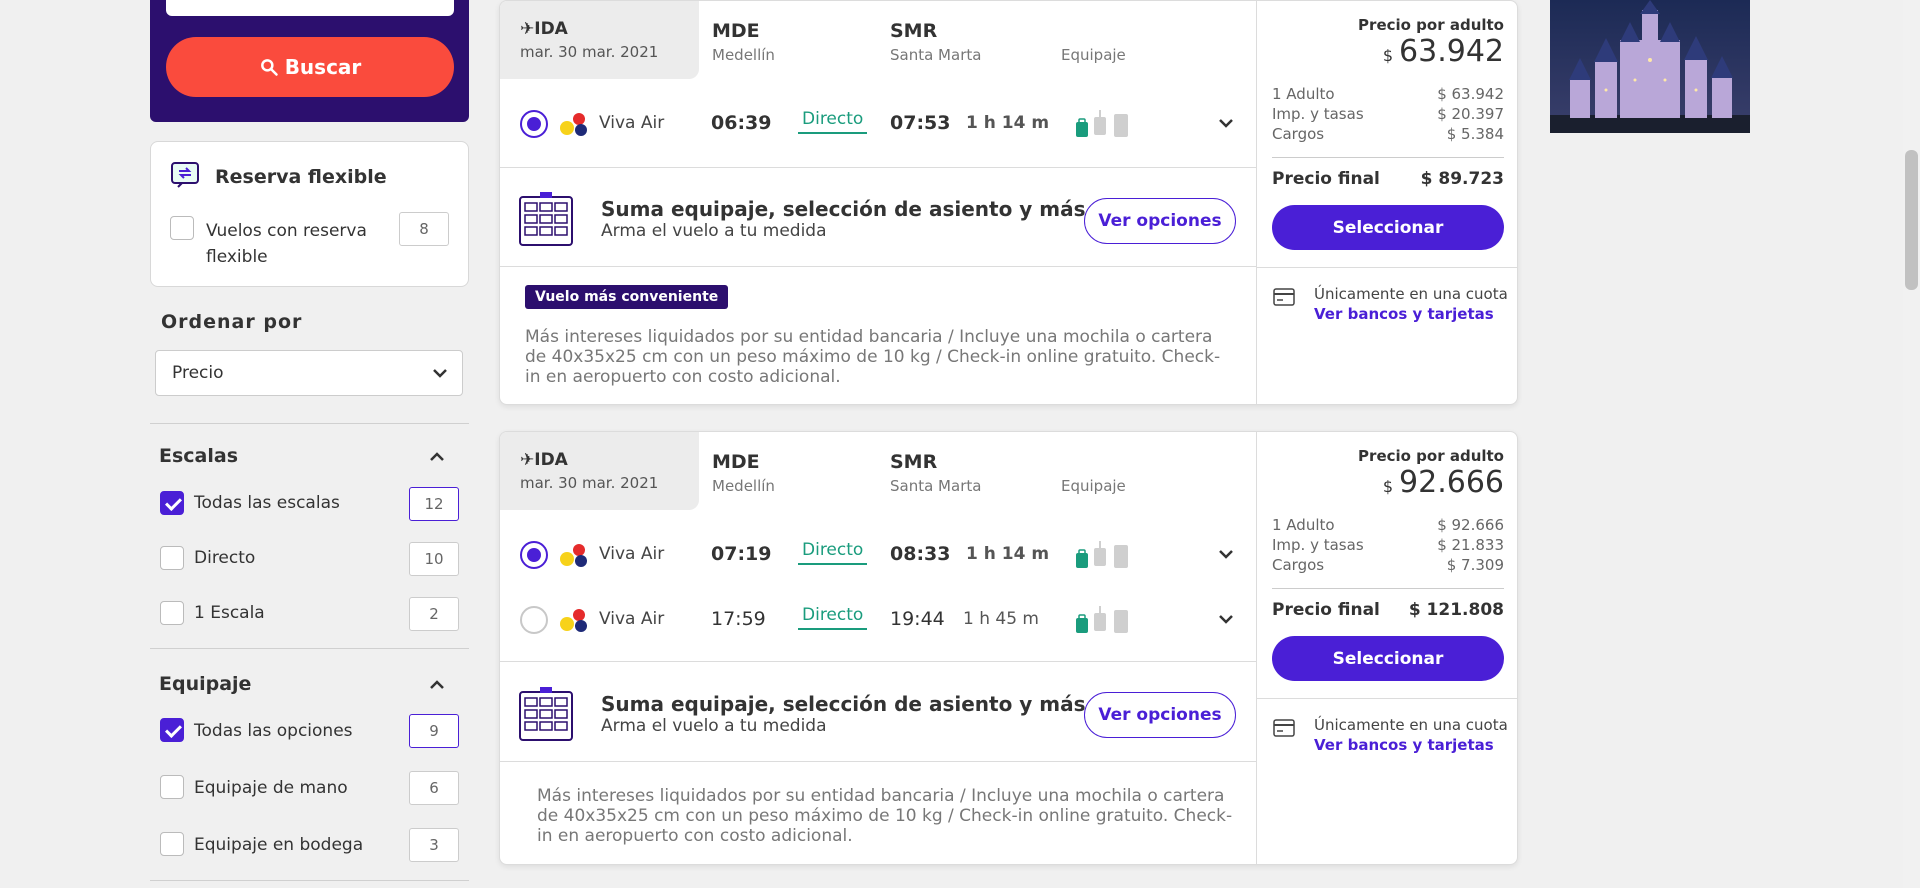 This screenshot has width=1920, height=888. What do you see at coordinates (424, 229) in the screenshot?
I see `flexible-option-count: 8` at bounding box center [424, 229].